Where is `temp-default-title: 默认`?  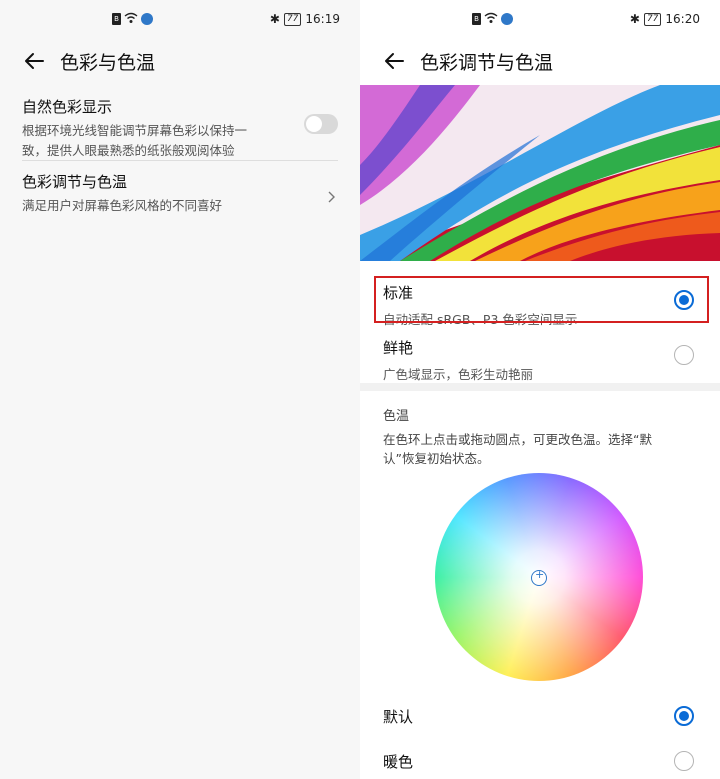
temp-default-title: 默认 is located at coordinates (398, 717).